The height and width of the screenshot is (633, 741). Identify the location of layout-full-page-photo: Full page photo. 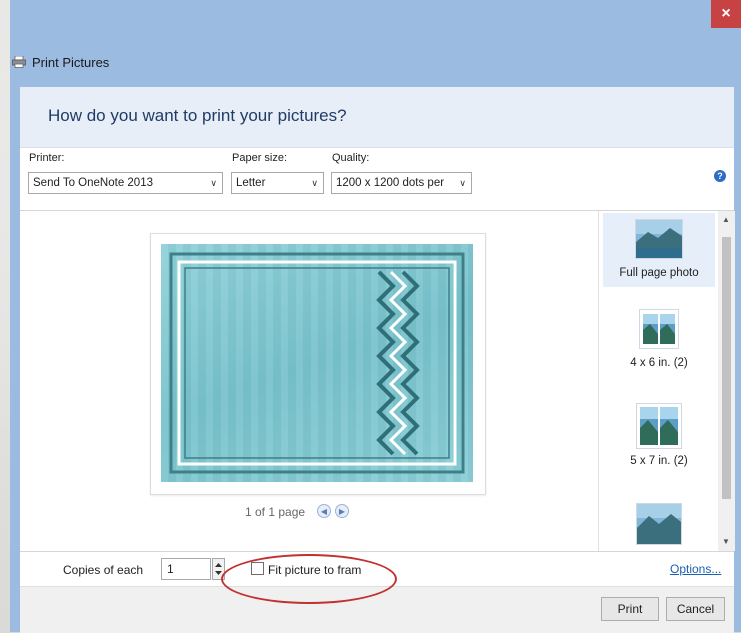
(659, 250).